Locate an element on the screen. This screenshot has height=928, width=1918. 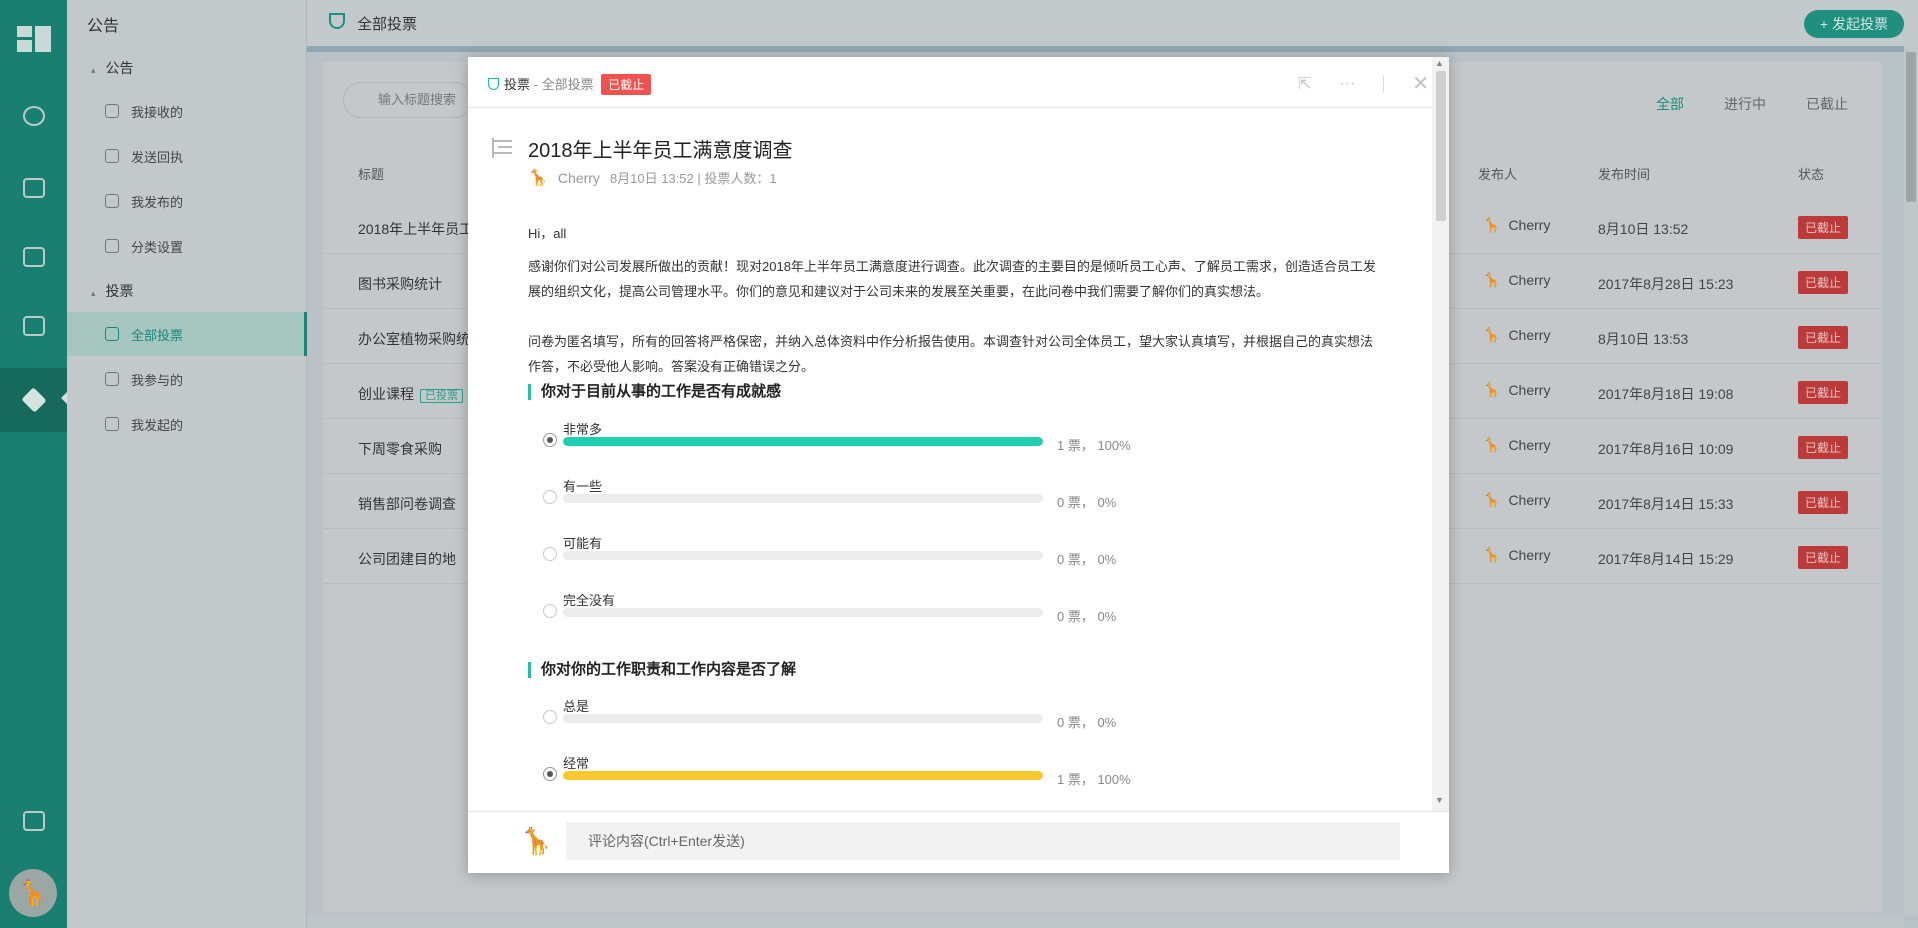
sidebar-group-vote: 投票 is located at coordinates (112, 291).